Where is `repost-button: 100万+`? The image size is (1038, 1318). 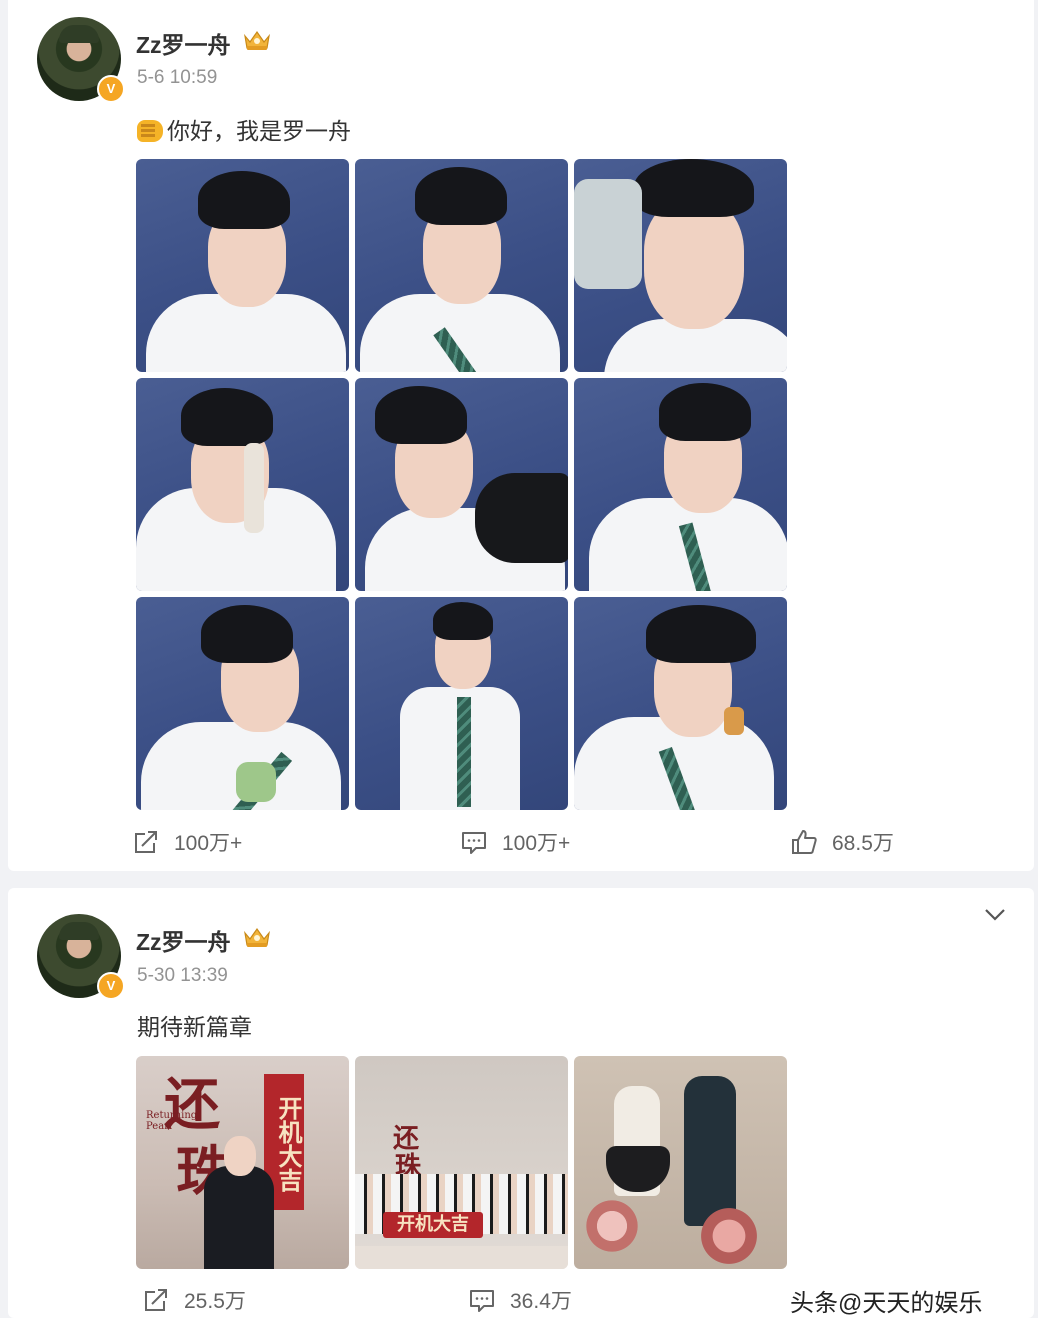
repost-button: 100万+ is located at coordinates (187, 842).